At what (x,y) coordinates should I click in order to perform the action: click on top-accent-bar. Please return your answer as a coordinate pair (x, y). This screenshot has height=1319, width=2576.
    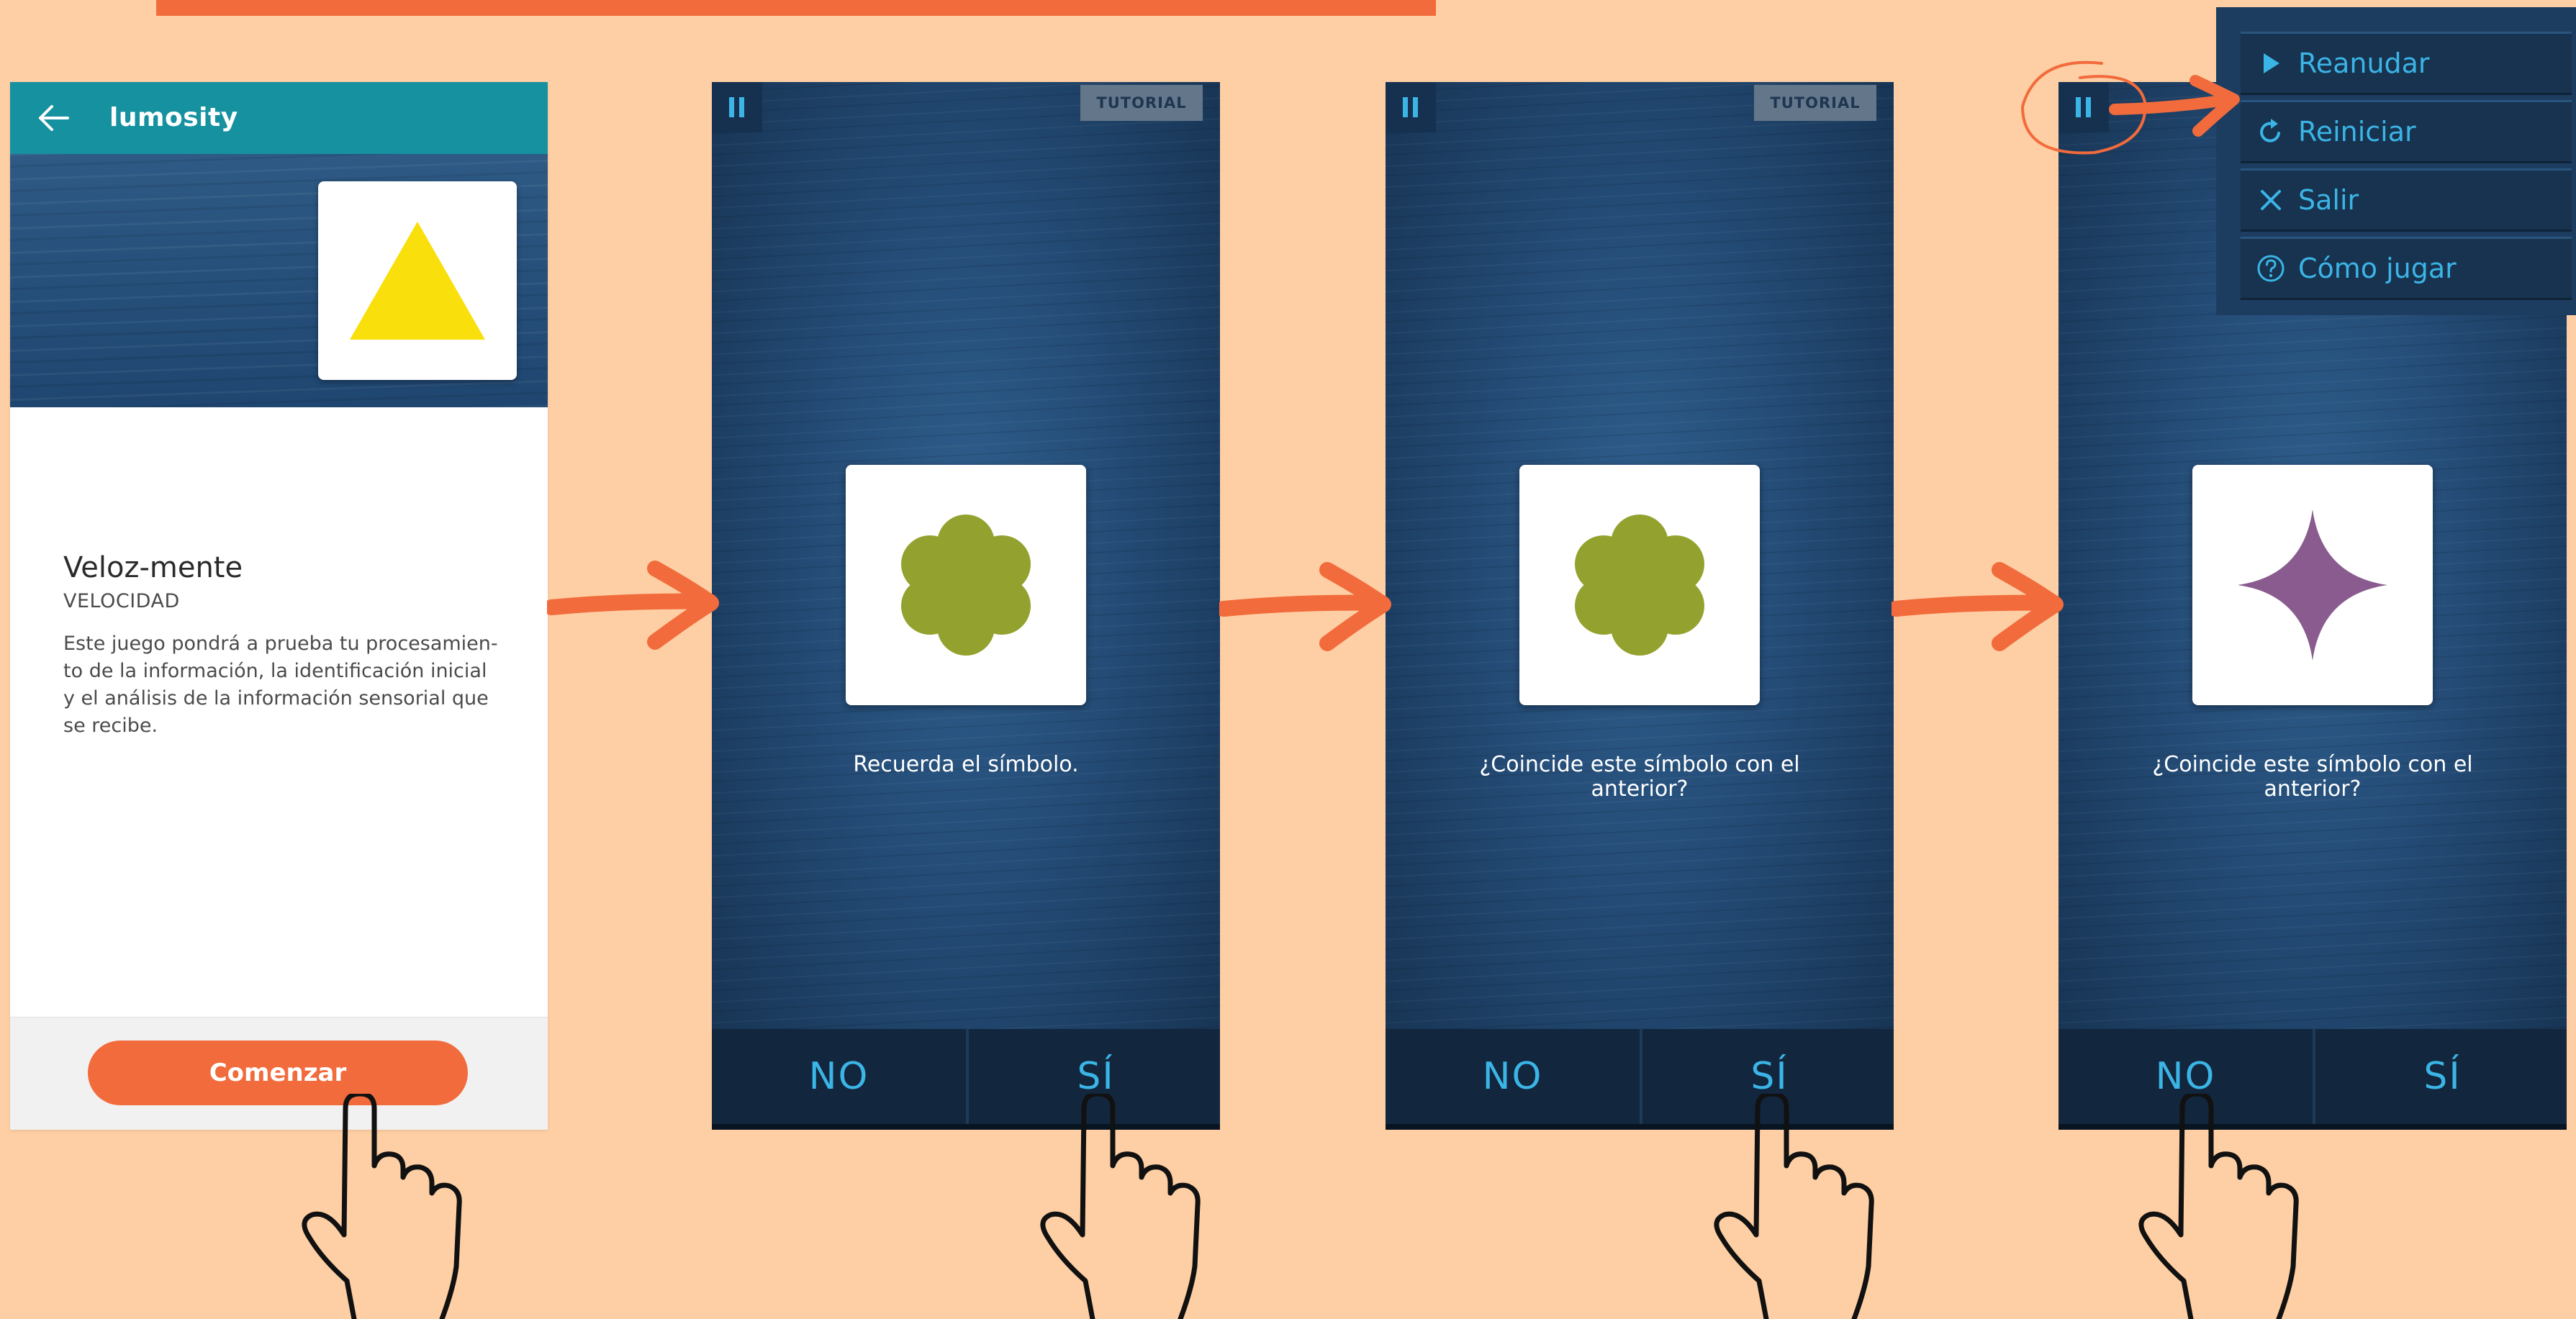
    Looking at the image, I should click on (796, 8).